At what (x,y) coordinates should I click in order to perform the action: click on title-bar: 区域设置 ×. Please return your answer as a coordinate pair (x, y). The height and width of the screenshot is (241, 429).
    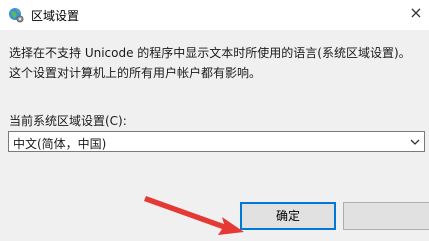
    Looking at the image, I should click on (214, 15).